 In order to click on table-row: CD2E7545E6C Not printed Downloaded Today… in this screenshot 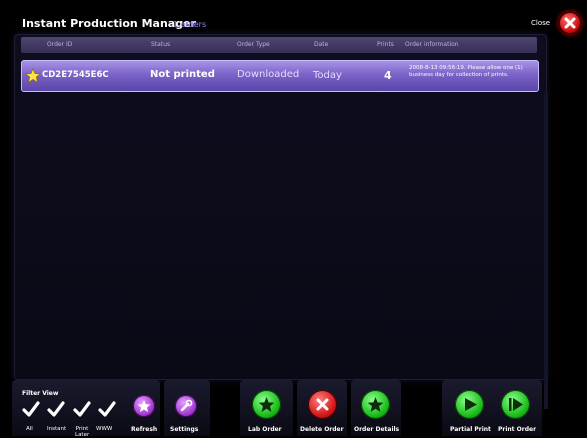, I will do `click(280, 76)`.